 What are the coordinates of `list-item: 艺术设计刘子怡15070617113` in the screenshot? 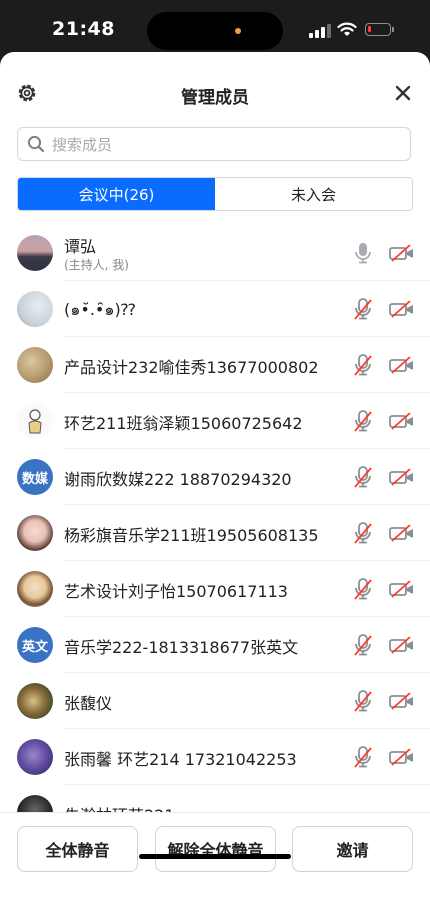 It's located at (215, 589).